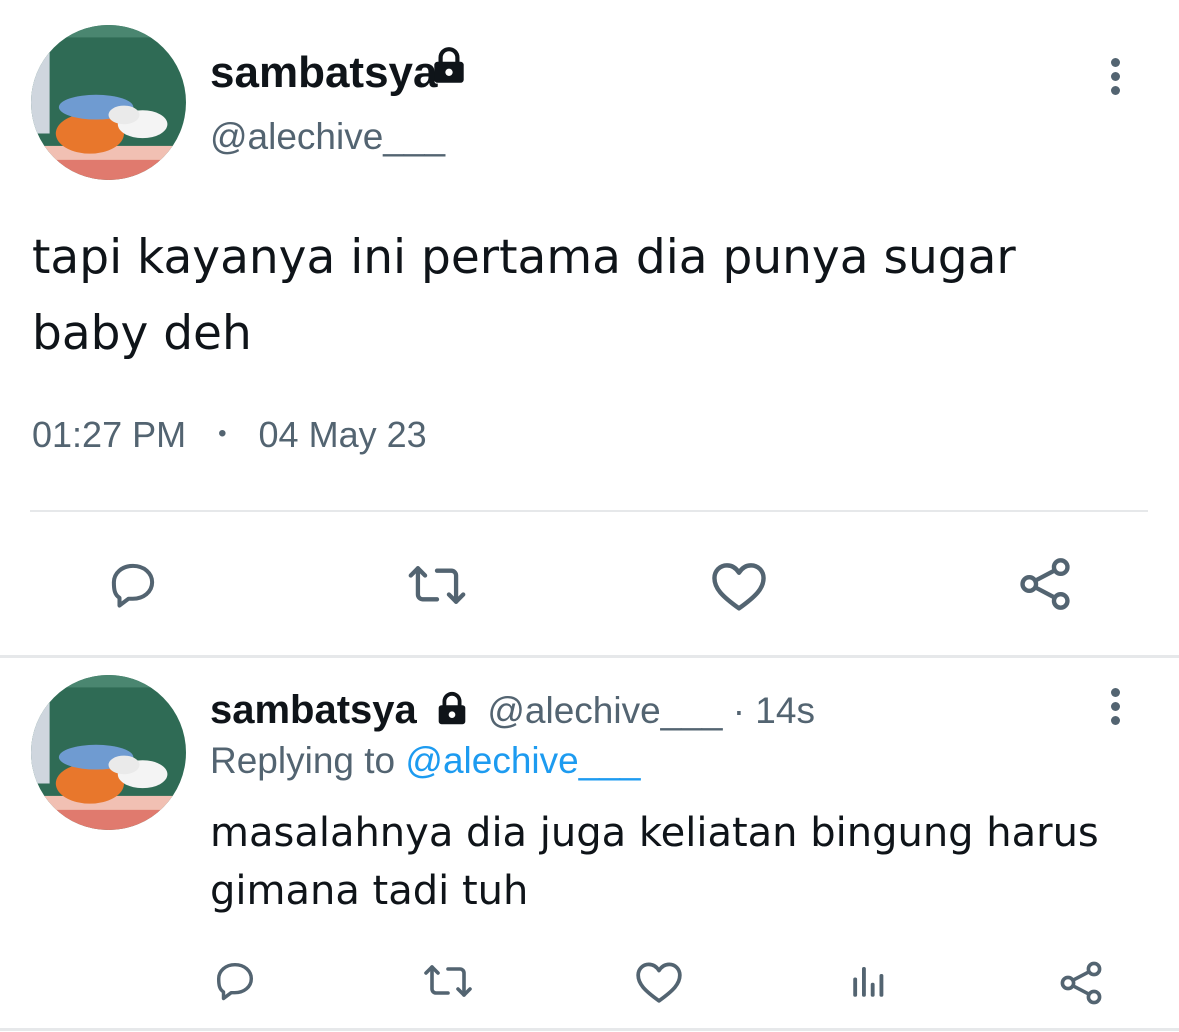 This screenshot has width=1179, height=1032. What do you see at coordinates (589, 656) in the screenshot?
I see `section-divider` at bounding box center [589, 656].